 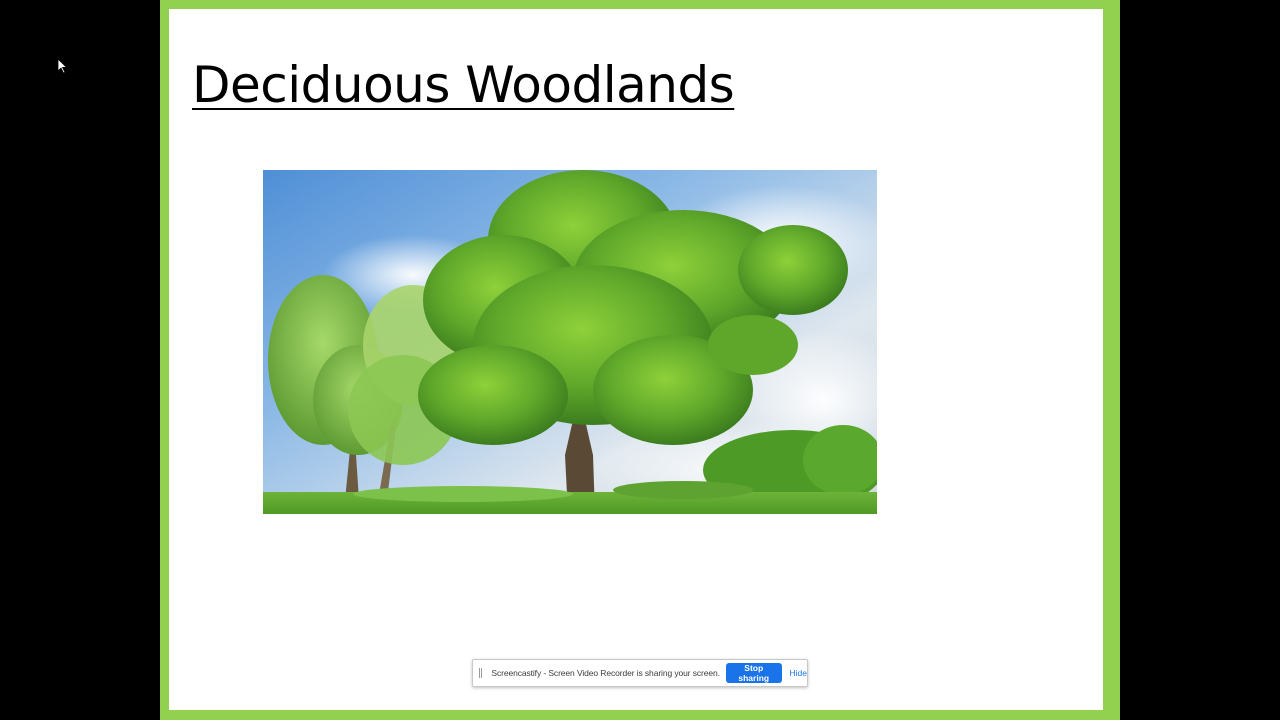 What do you see at coordinates (481, 673) in the screenshot?
I see `drag-handle-icon` at bounding box center [481, 673].